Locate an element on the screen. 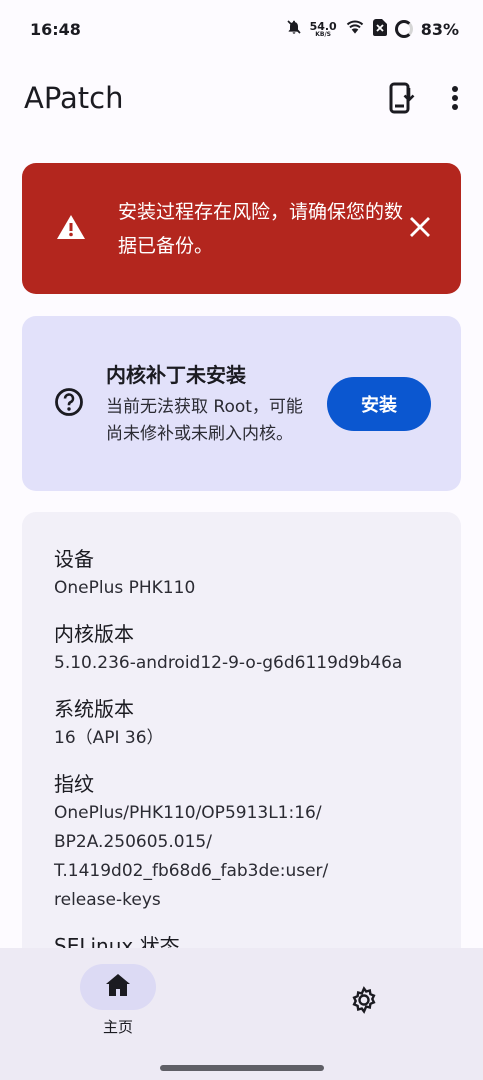 The height and width of the screenshot is (1080, 483). nav-home: 主页 is located at coordinates (118, 1000).